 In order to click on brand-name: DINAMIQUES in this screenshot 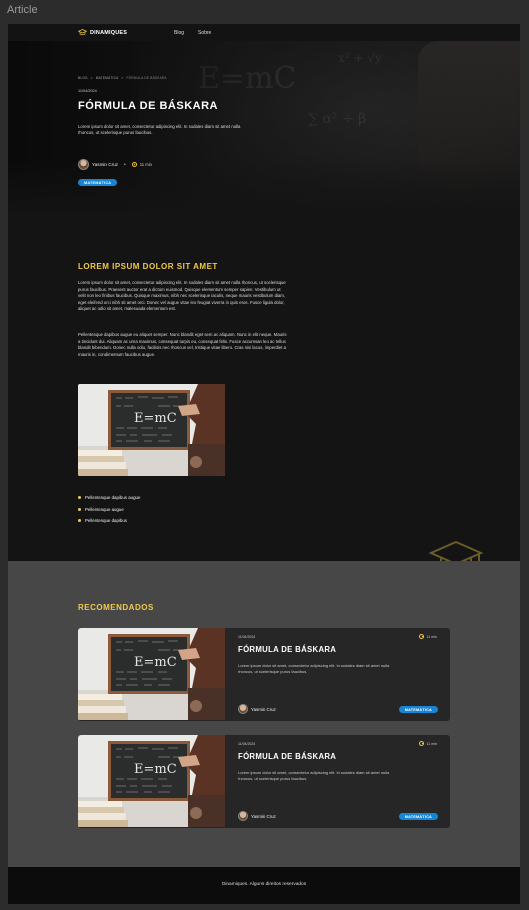, I will do `click(109, 32)`.